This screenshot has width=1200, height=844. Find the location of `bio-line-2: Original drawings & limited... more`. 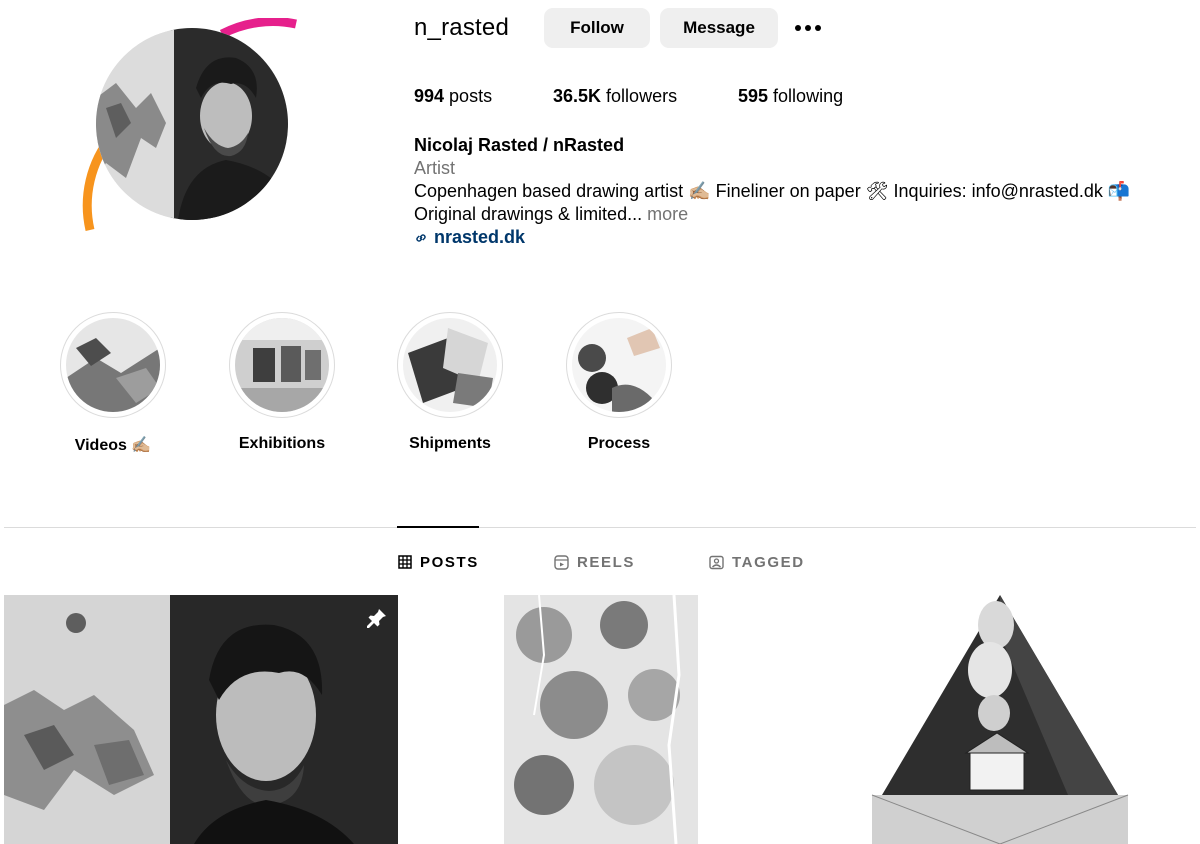

bio-line-2: Original drawings & limited... more is located at coordinates (772, 214).